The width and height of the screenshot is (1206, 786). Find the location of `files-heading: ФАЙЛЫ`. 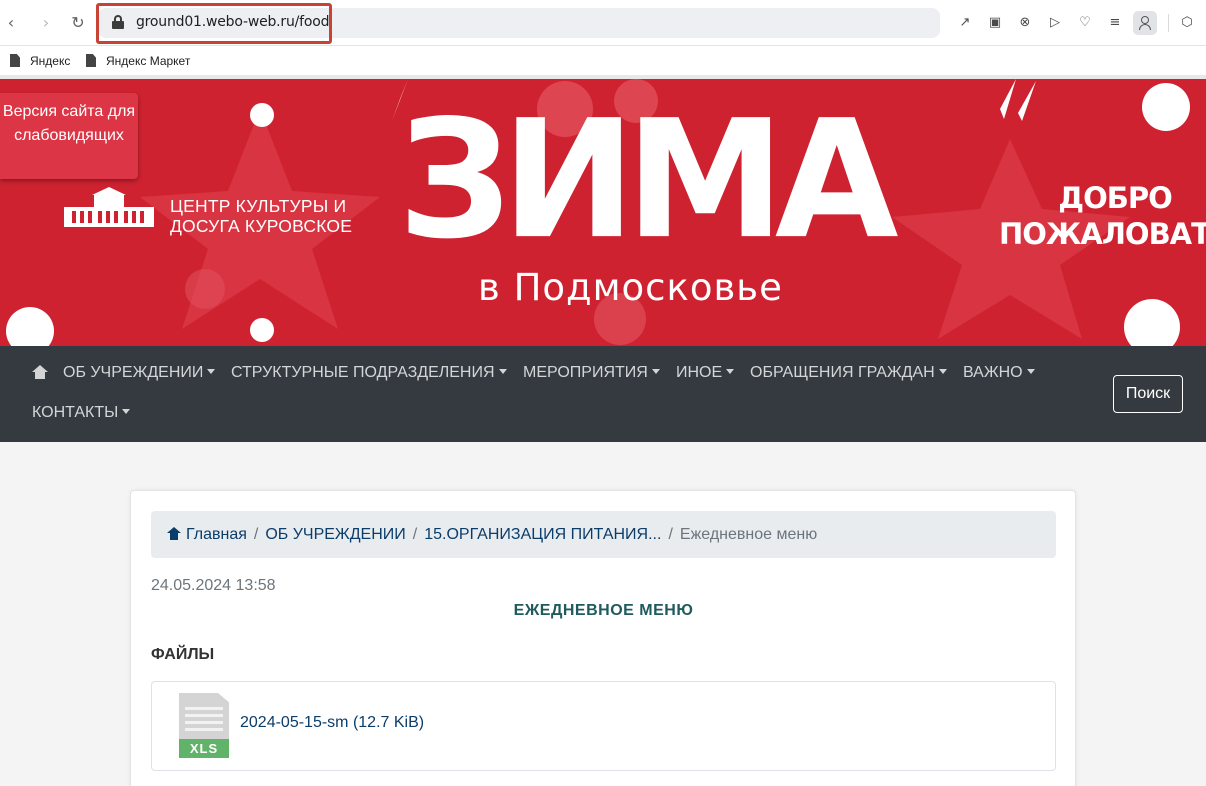

files-heading: ФАЙЛЫ is located at coordinates (183, 654).